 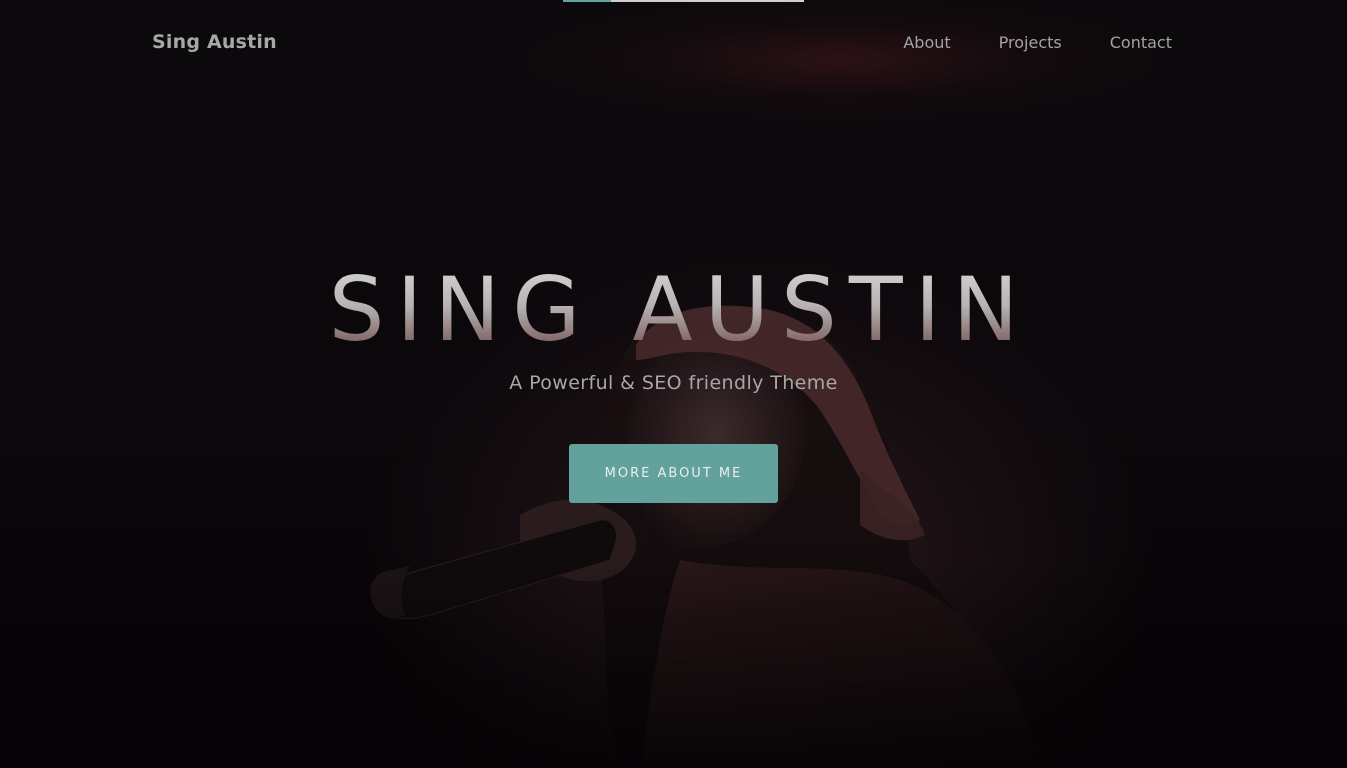 I want to click on nav-link-about: About, so click(x=926, y=42).